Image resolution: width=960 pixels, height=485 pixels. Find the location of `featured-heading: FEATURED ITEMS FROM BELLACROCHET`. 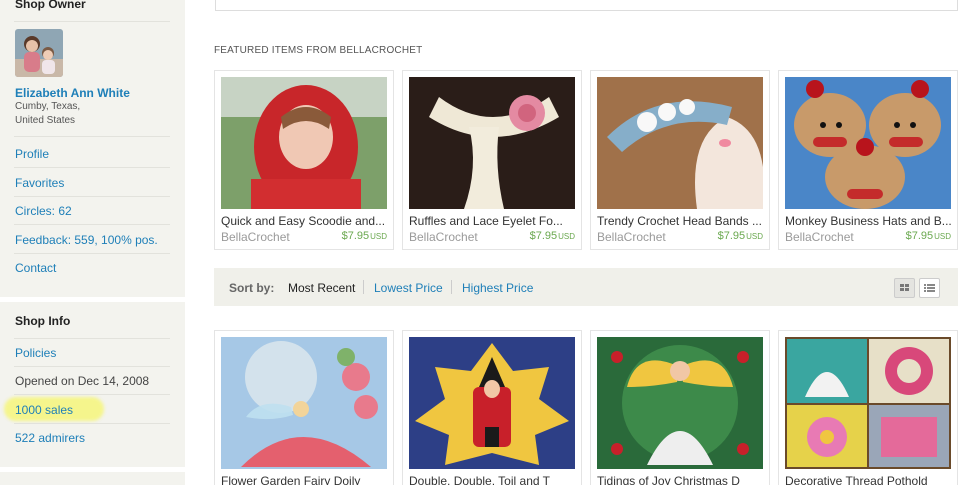

featured-heading: FEATURED ITEMS FROM BELLACROCHET is located at coordinates (318, 50).